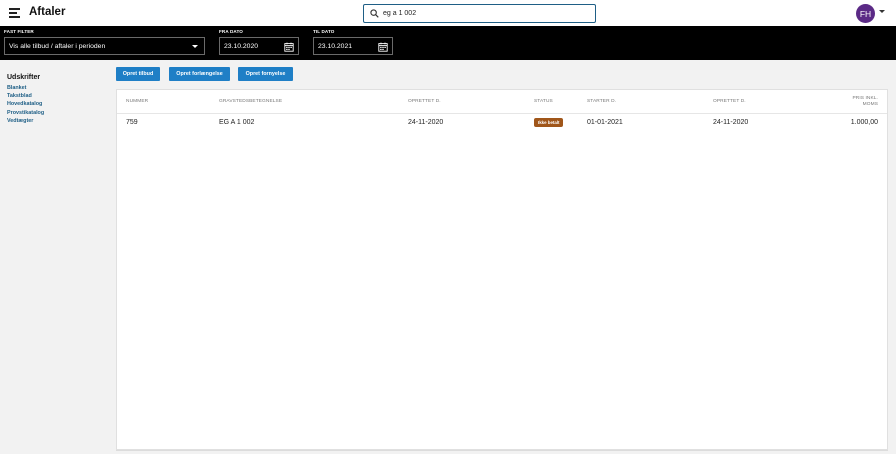 The height and width of the screenshot is (454, 896). Describe the element at coordinates (199, 74) in the screenshot. I see `create-extension-button: Opret forlængelse` at that location.